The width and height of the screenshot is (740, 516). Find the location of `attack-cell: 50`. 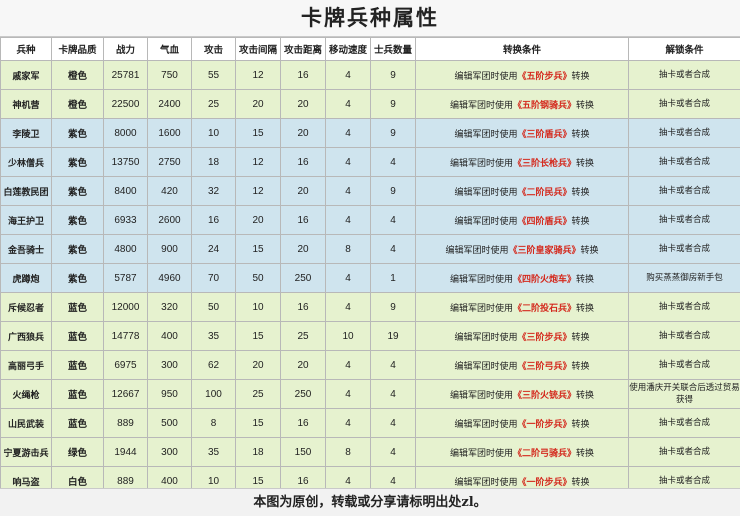

attack-cell: 50 is located at coordinates (214, 307).